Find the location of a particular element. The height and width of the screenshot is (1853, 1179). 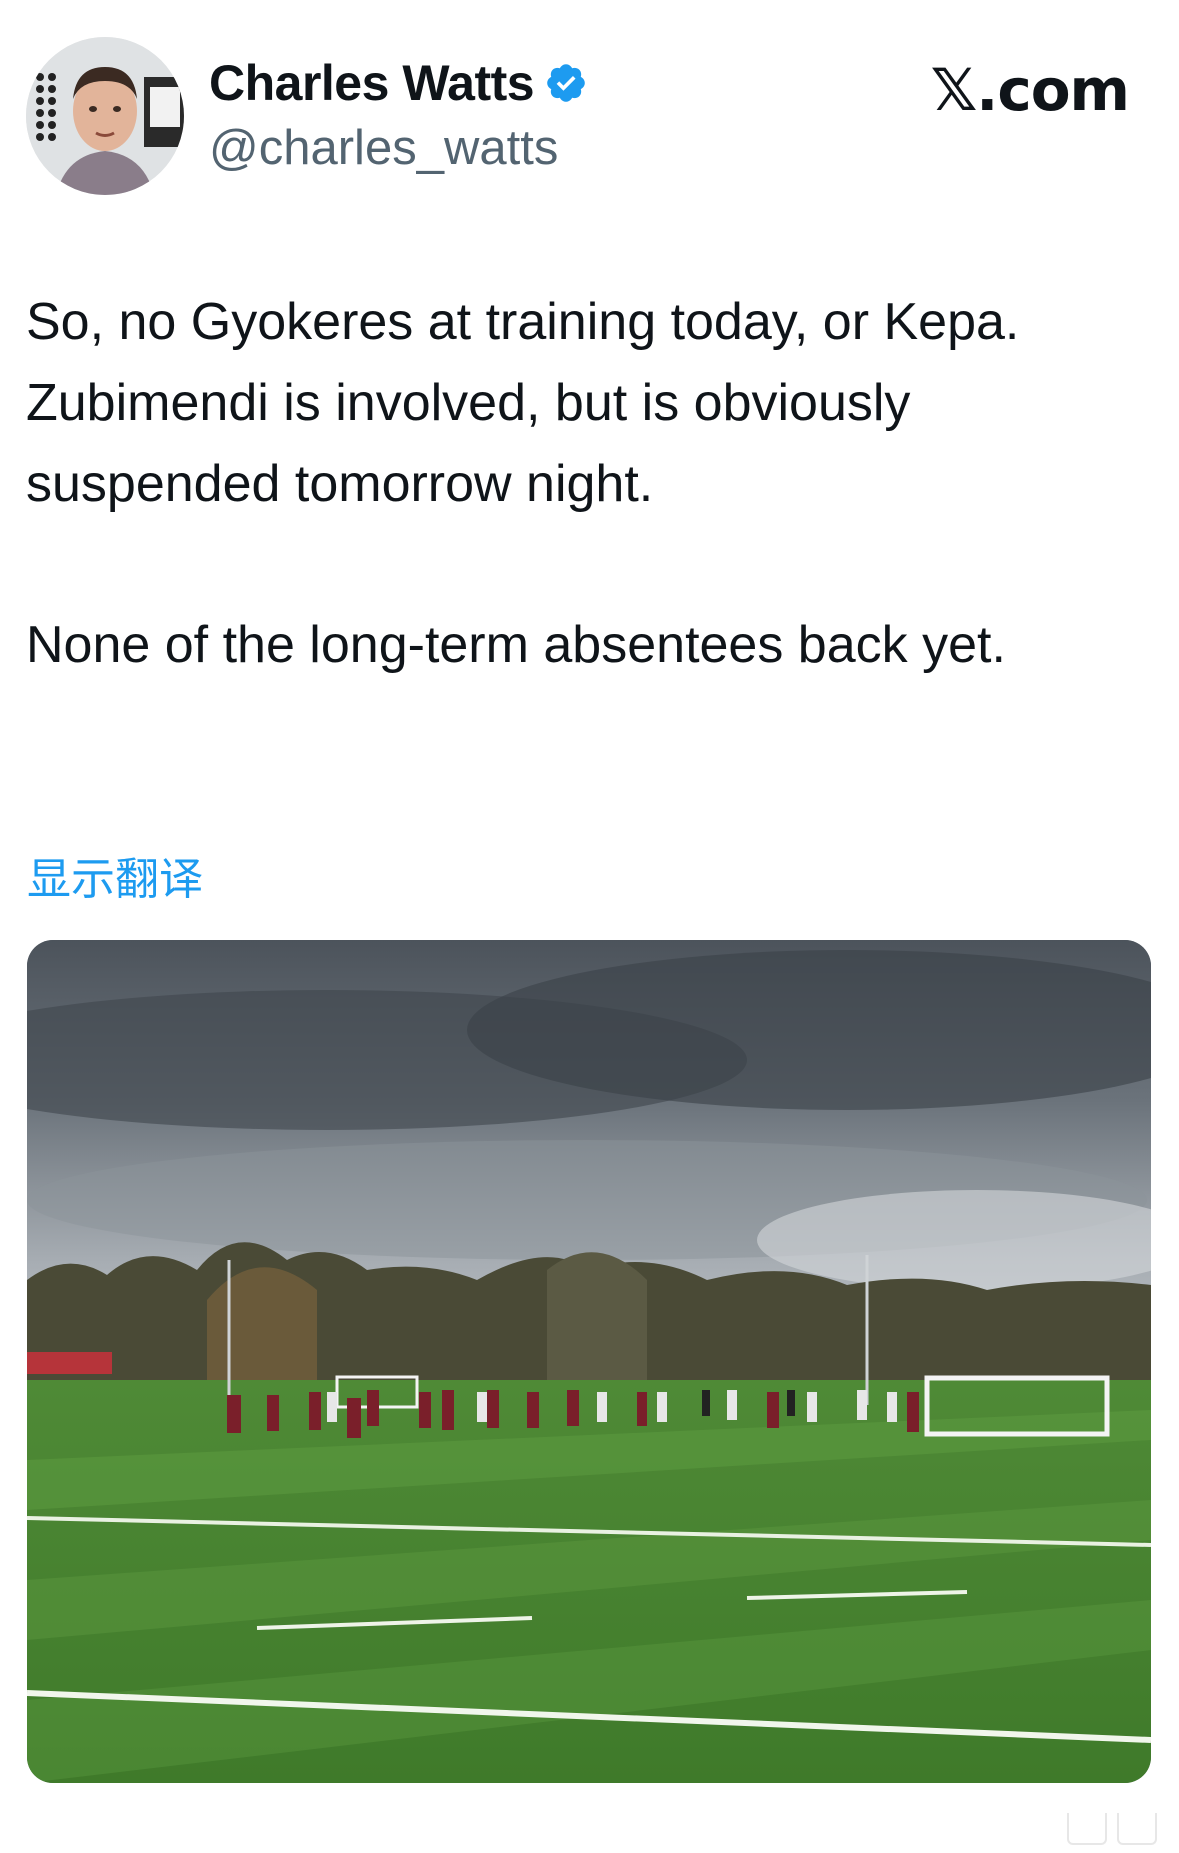

author-name-row: Charles Watts is located at coordinates (398, 83).